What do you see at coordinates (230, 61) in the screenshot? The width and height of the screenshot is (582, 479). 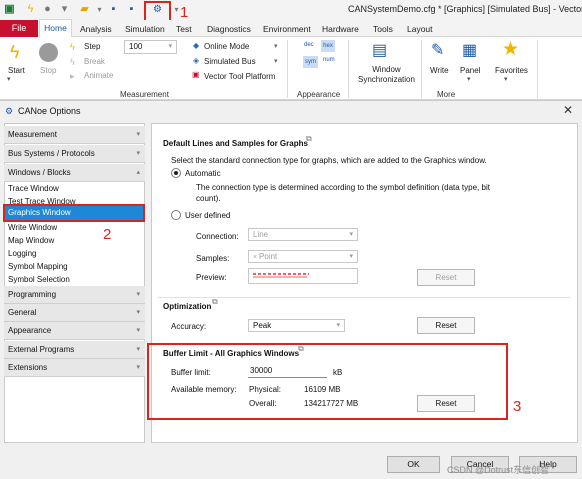 I see `simulated-bus-button: Simulated Bus` at bounding box center [230, 61].